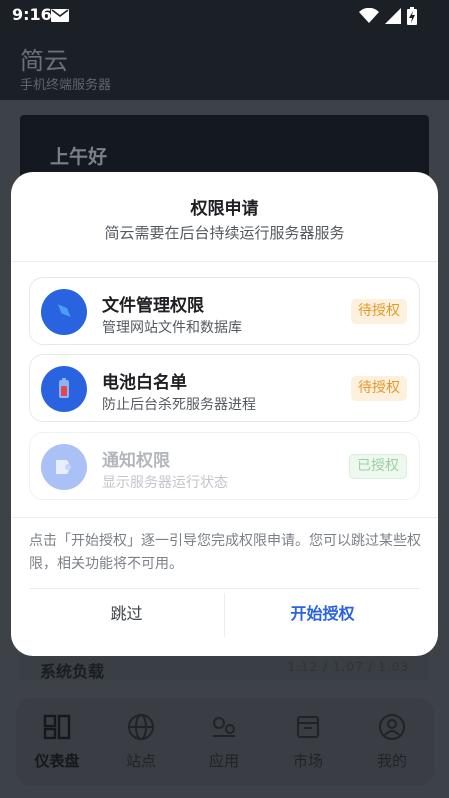  I want to click on battery-icon, so click(64, 389).